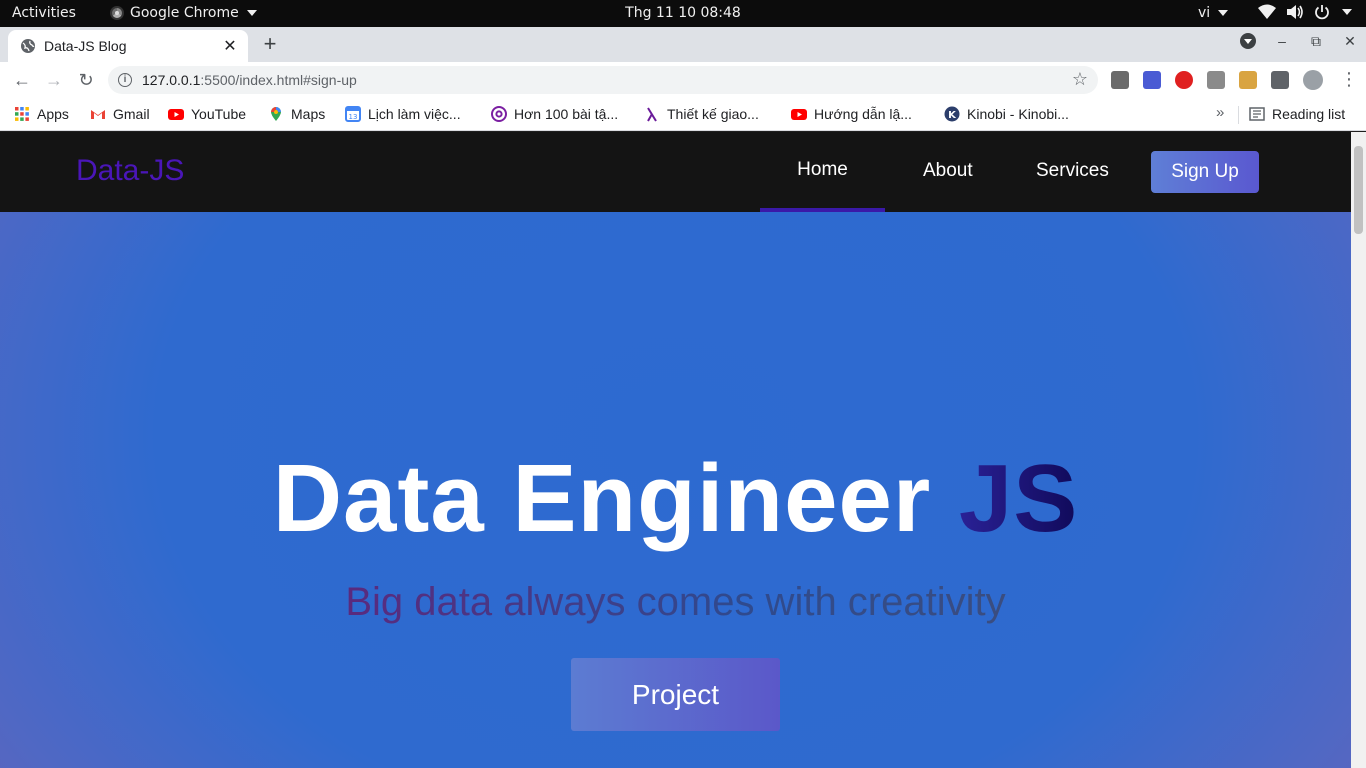  What do you see at coordinates (1282, 41) in the screenshot?
I see `minimize-icon: –` at bounding box center [1282, 41].